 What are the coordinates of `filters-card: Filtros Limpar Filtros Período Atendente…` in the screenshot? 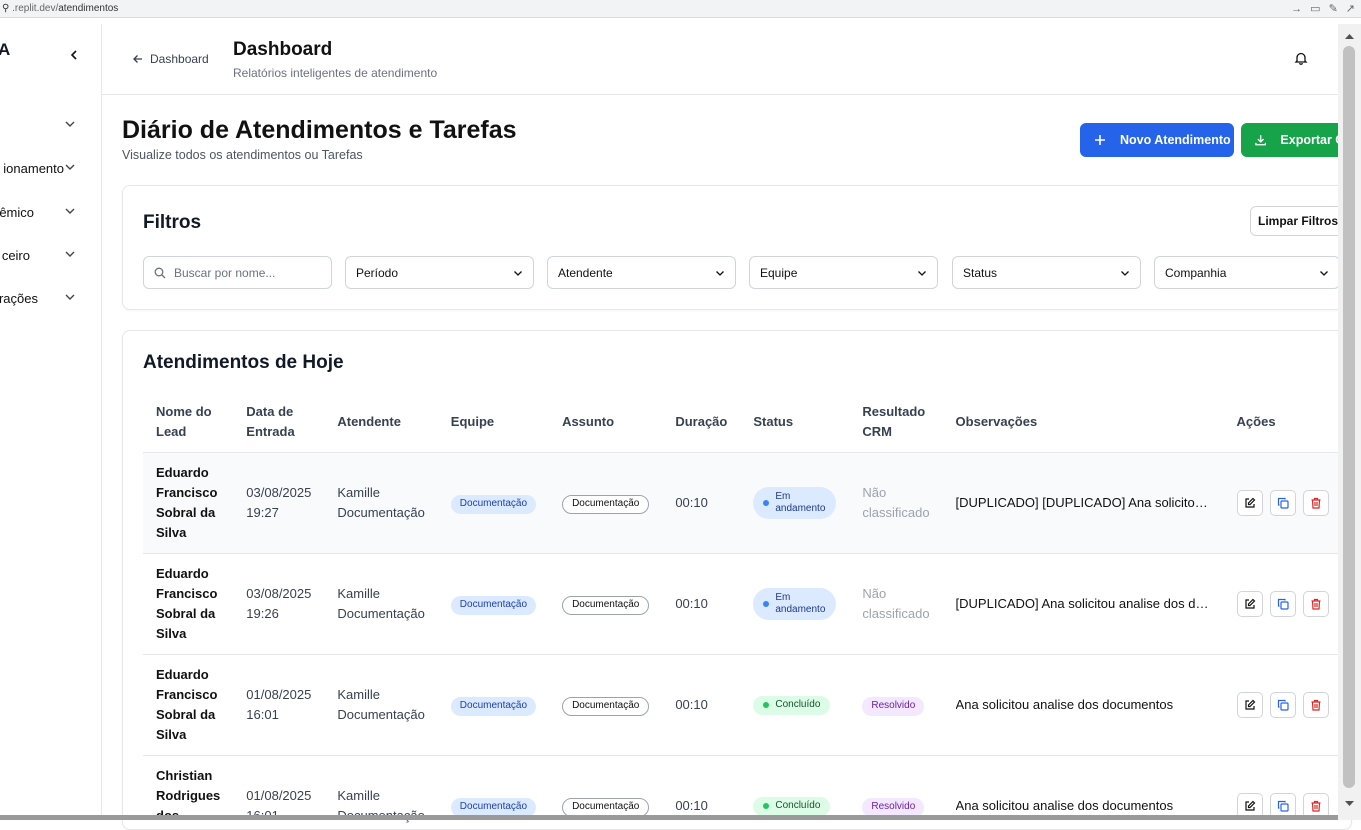 It's located at (737, 247).